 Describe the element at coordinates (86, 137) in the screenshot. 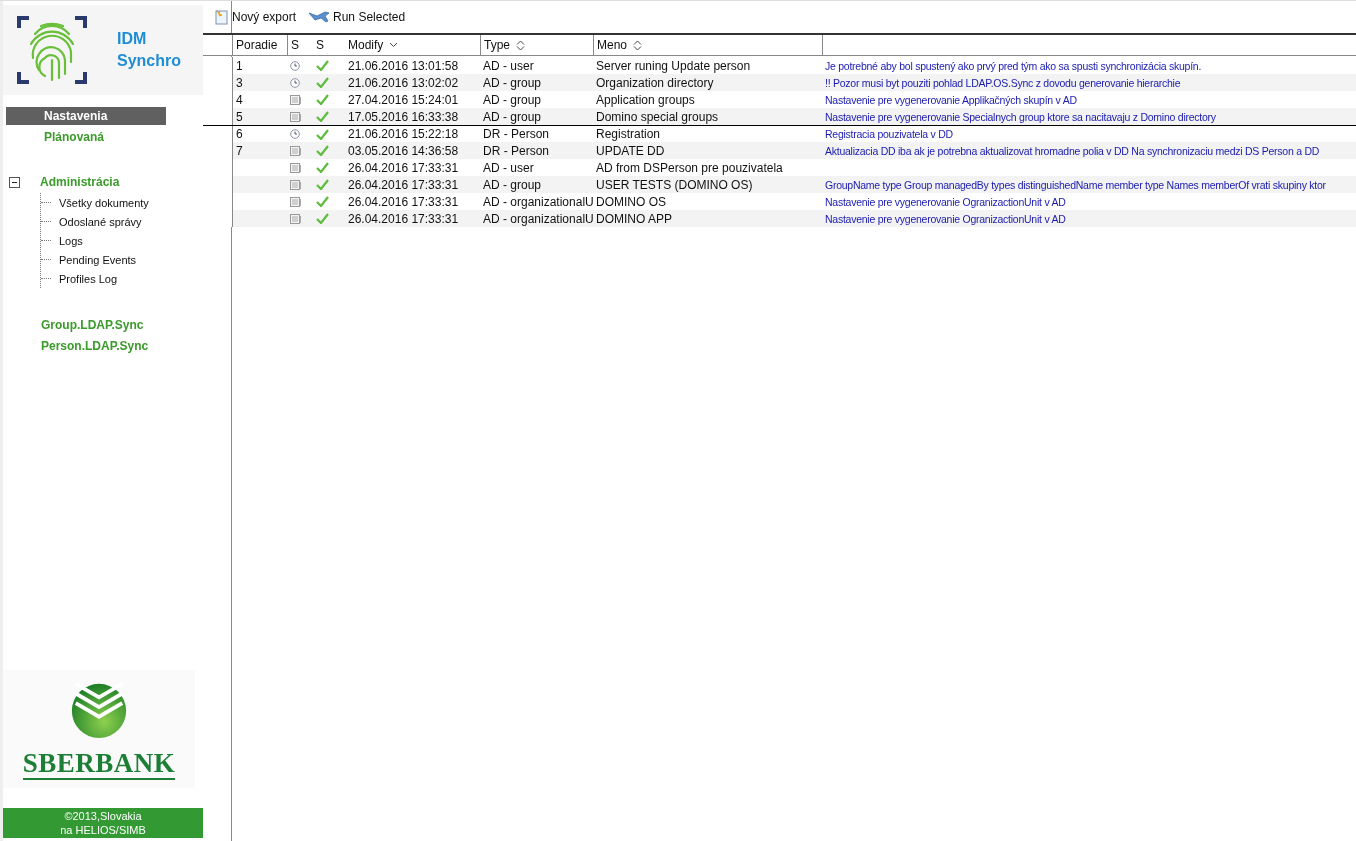

I see `nav-item: Plánovaná` at that location.